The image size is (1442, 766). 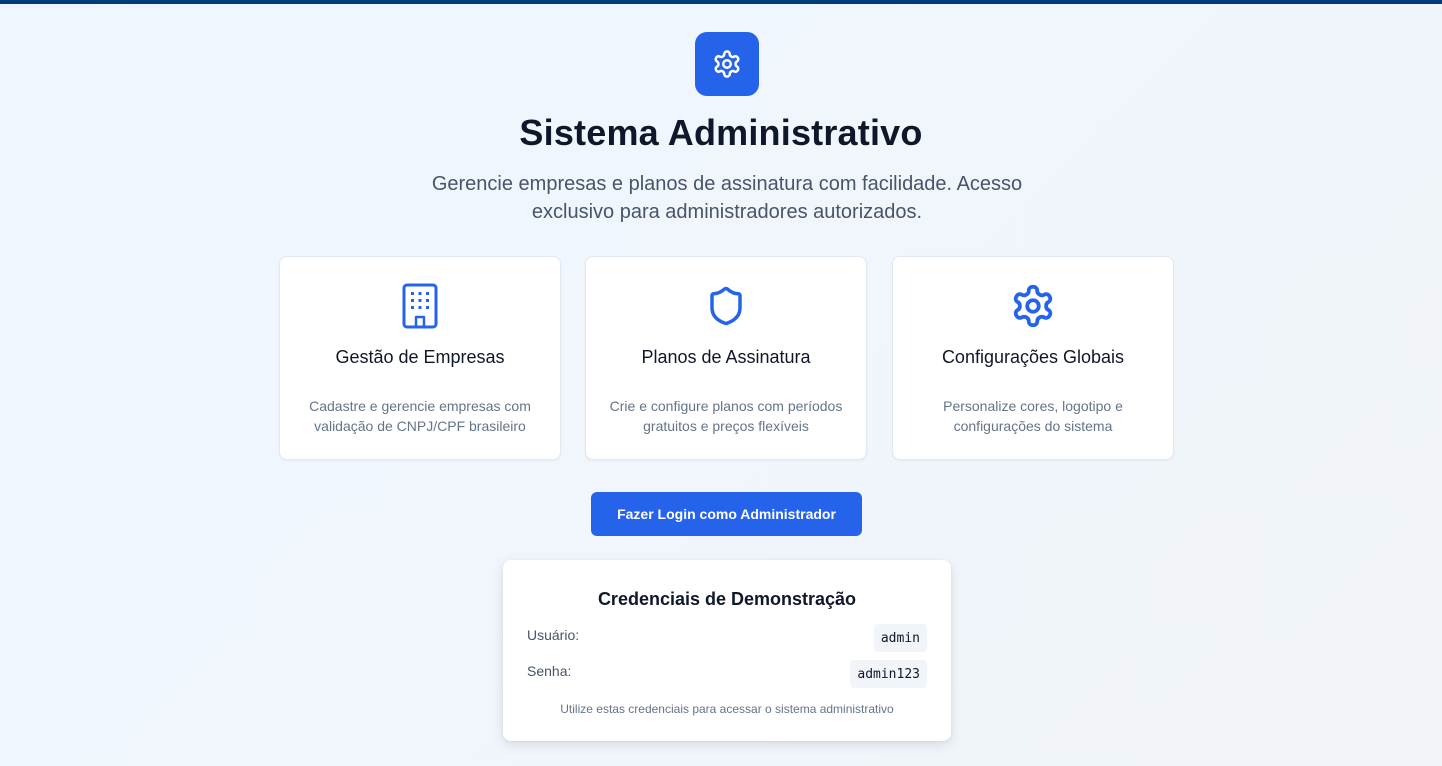 I want to click on top-accent-bar, so click(x=721, y=2).